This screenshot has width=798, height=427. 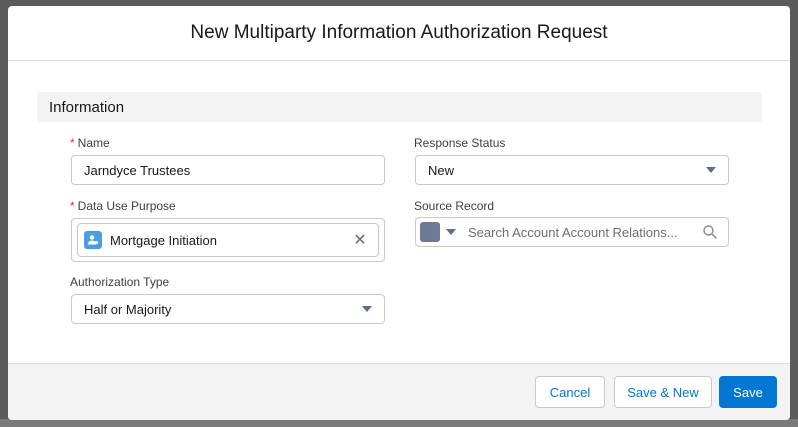 I want to click on source-record-label: Source Record, so click(x=454, y=206).